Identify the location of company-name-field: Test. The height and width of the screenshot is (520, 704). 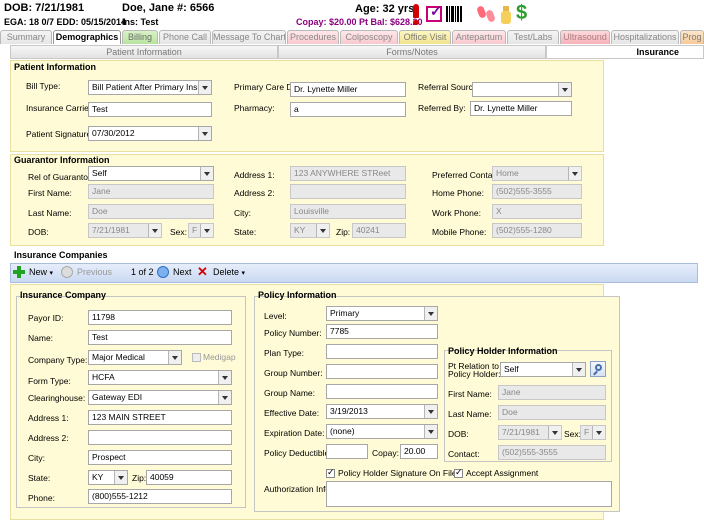
(160, 337).